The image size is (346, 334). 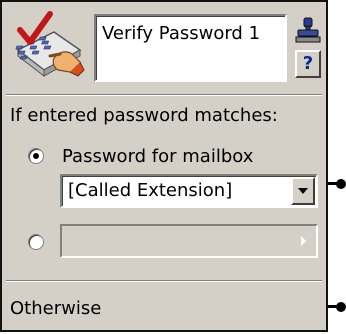 I want to click on condition-heading: If entered password matches:, so click(x=144, y=115).